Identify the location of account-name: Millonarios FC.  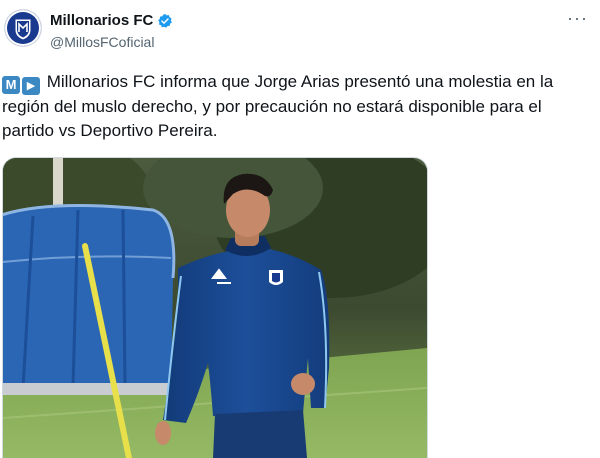
(101, 20).